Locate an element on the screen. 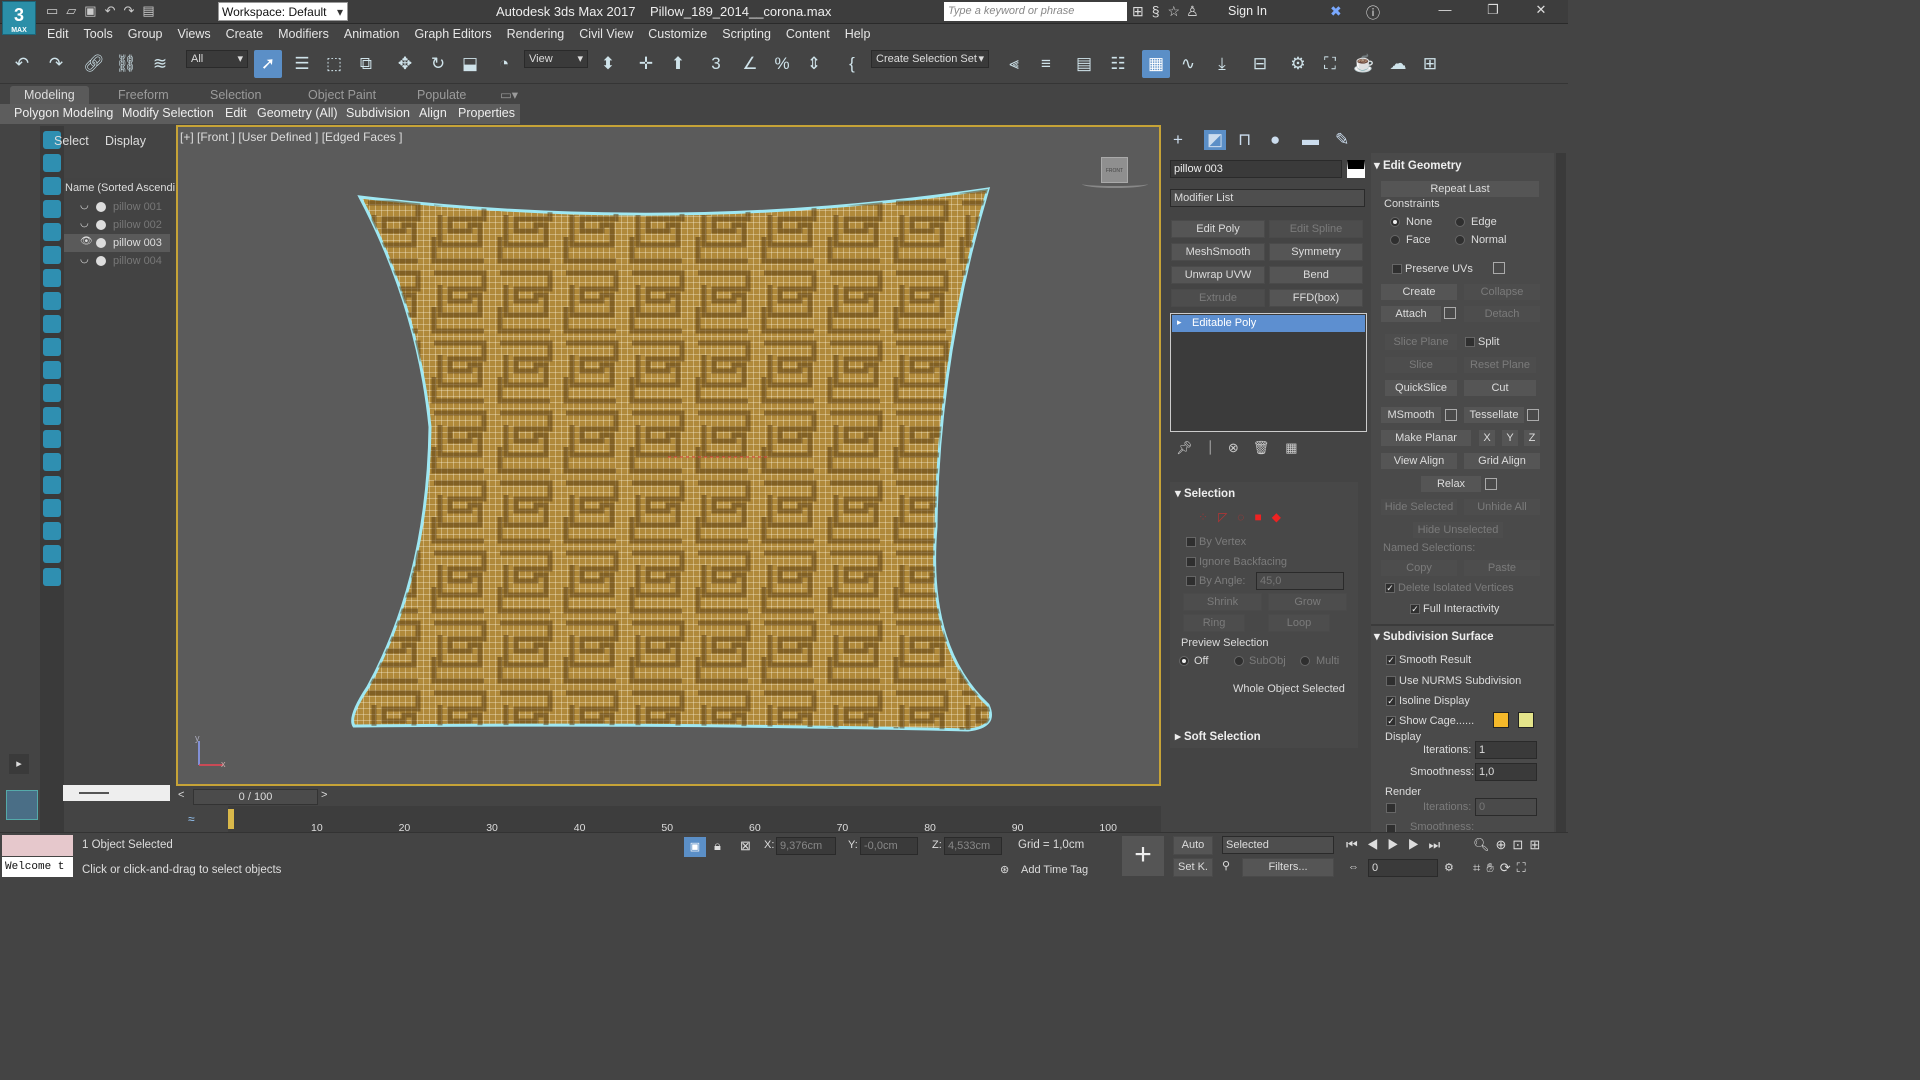  preview-multi-radio is located at coordinates (1305, 661).